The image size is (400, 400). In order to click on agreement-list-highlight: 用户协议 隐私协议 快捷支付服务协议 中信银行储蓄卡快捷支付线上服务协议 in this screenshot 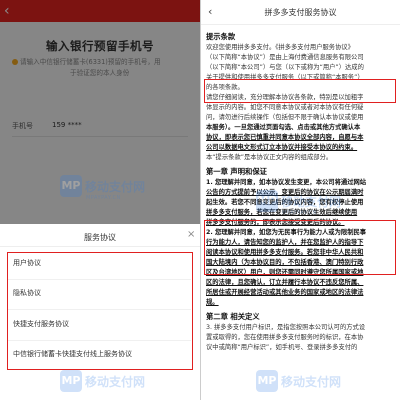, I will do `click(100, 311)`.